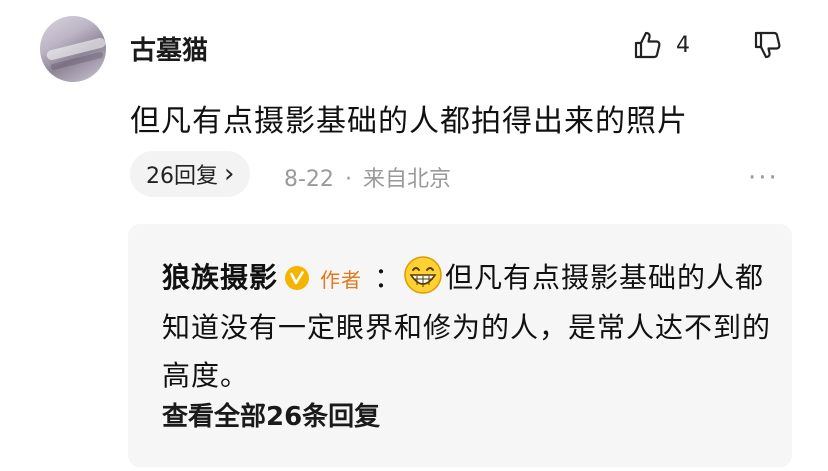 Image resolution: width=828 pixels, height=471 pixels. I want to click on thumbs-down-icon, so click(767, 45).